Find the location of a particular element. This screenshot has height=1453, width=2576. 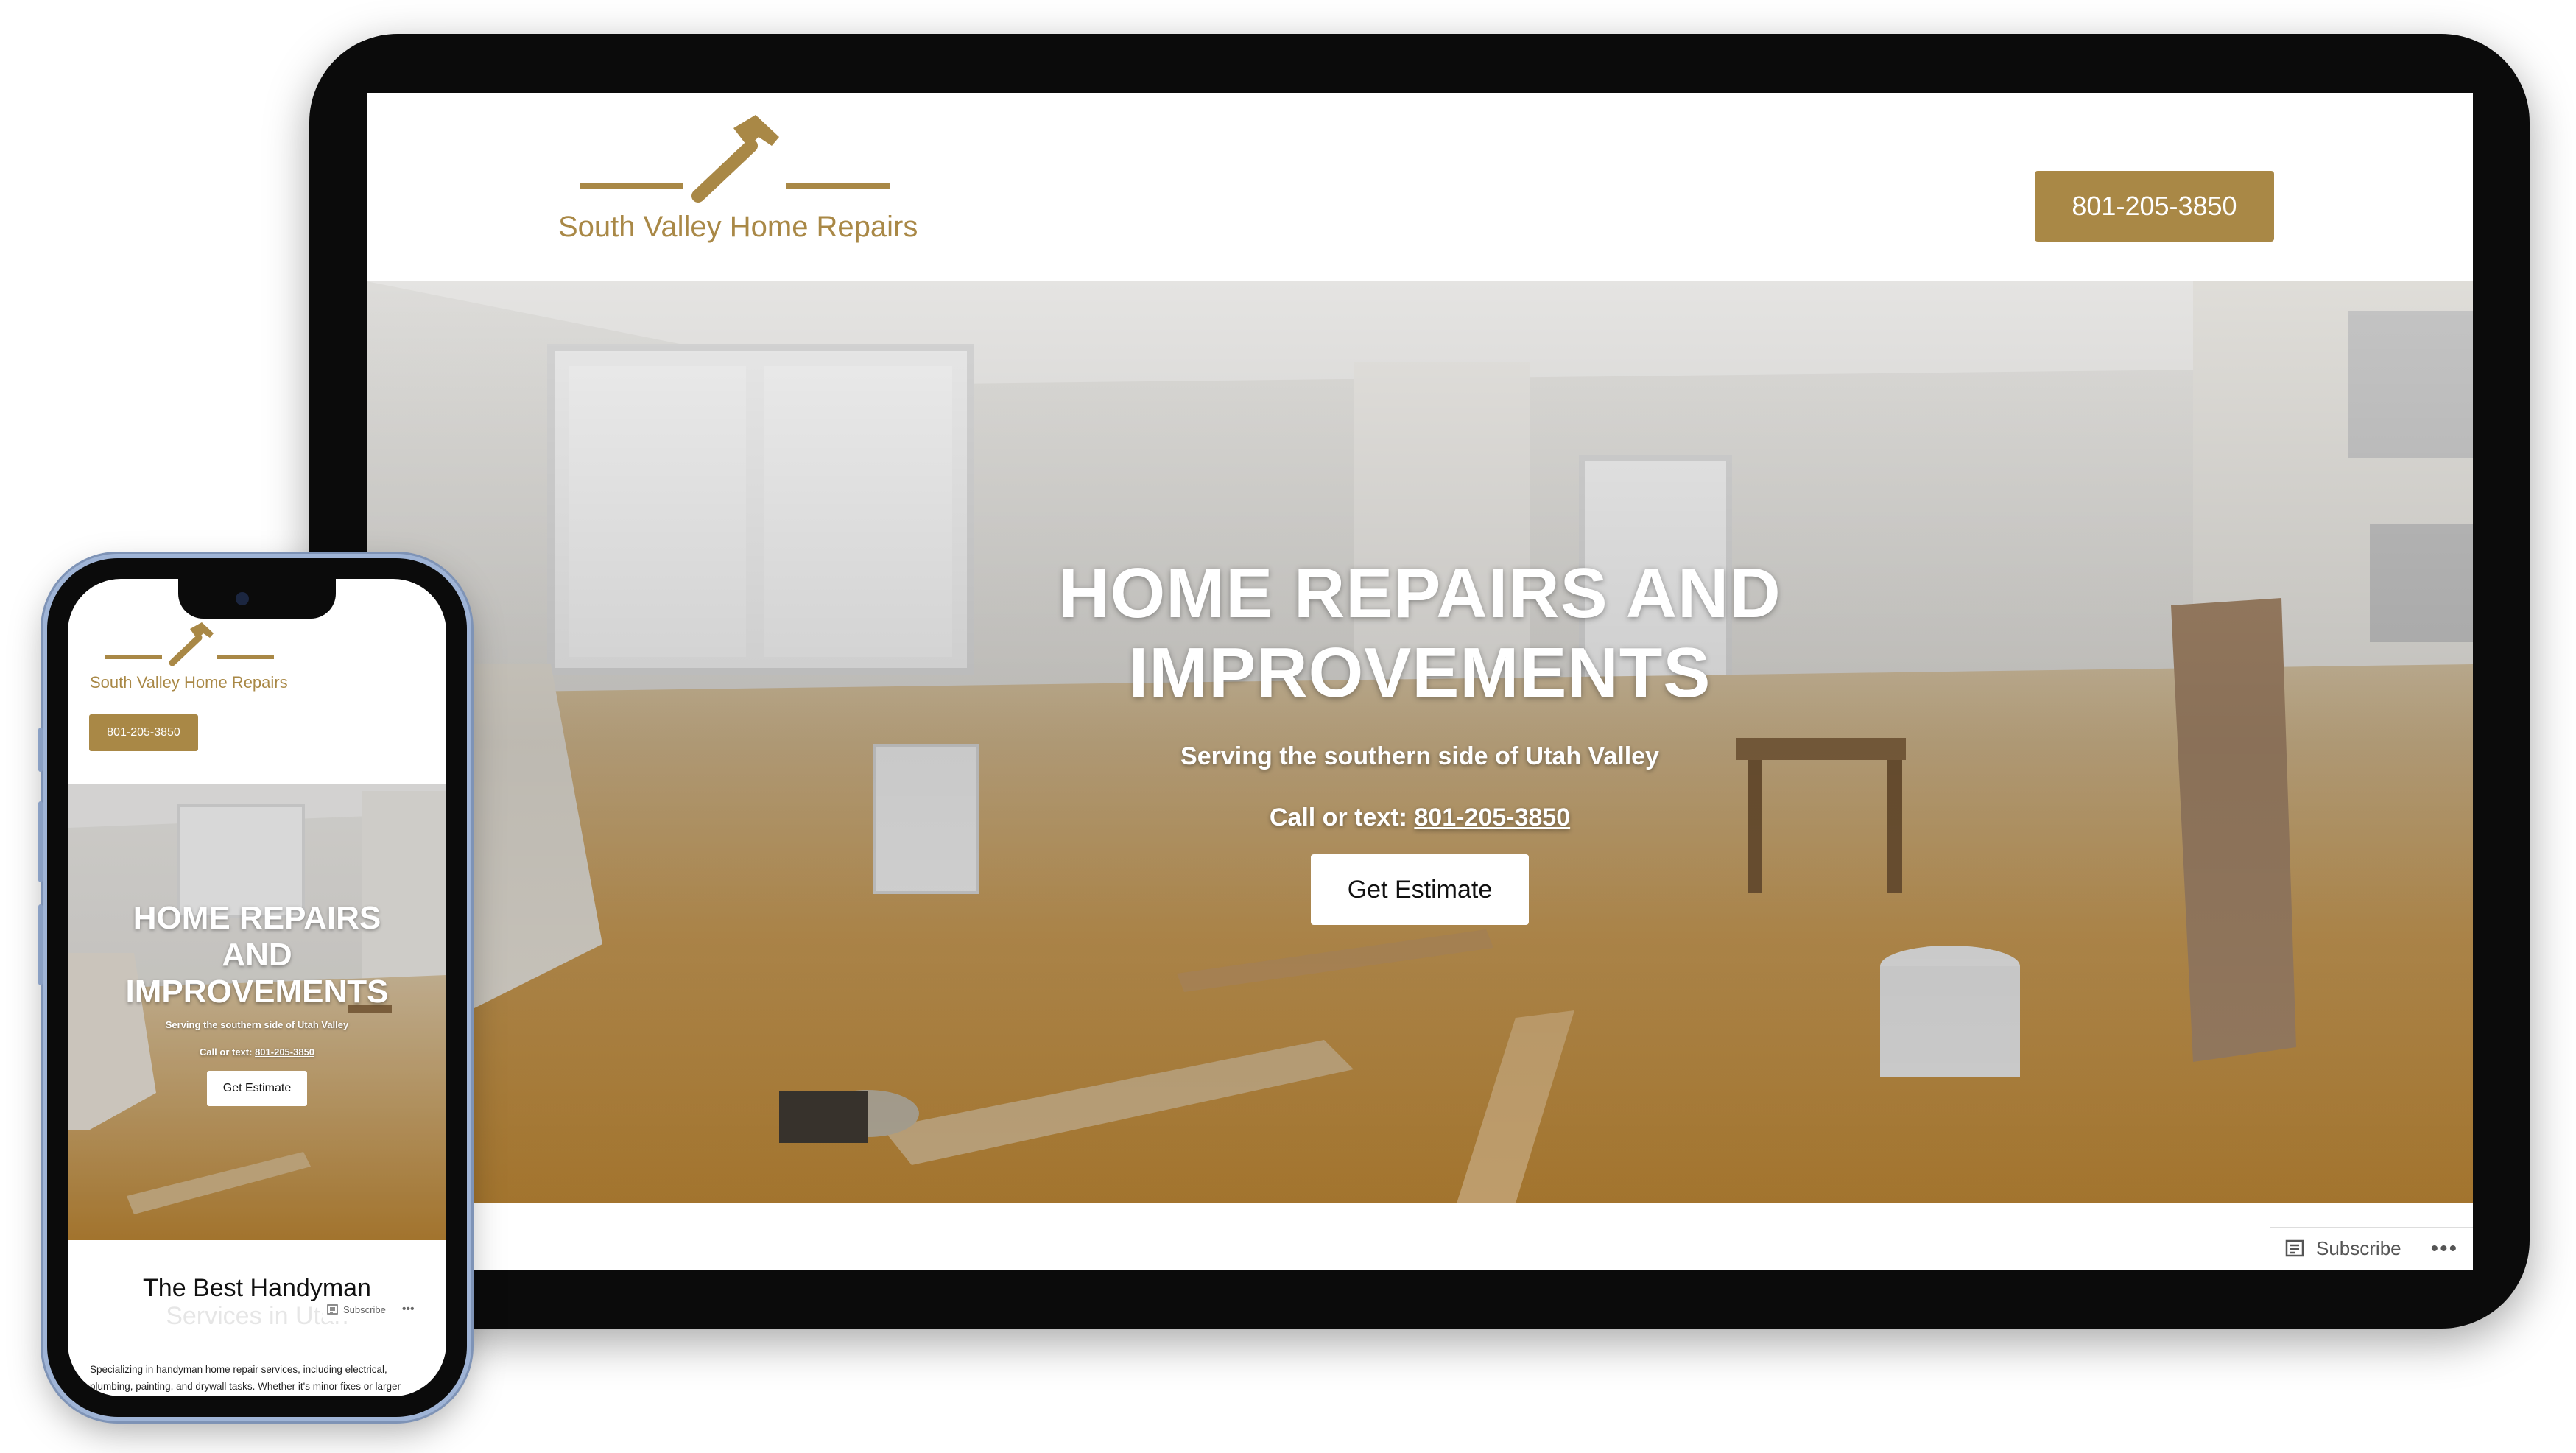

front-camera is located at coordinates (242, 598).